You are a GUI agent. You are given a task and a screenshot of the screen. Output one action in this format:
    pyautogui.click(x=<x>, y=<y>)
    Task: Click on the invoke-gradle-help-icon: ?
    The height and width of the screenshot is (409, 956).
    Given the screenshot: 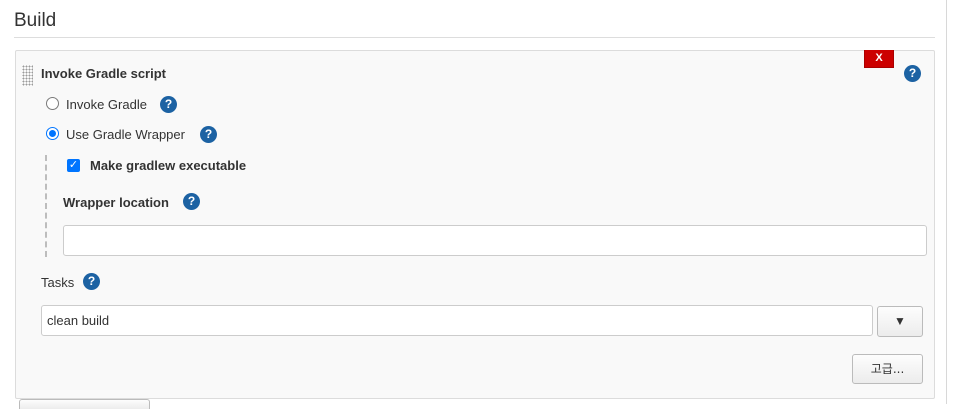 What is the action you would take?
    pyautogui.click(x=168, y=104)
    